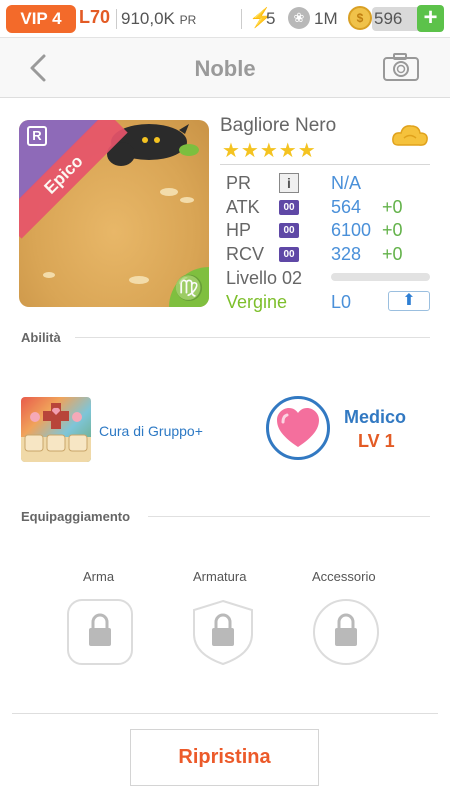 Image resolution: width=450 pixels, height=800 pixels. I want to click on stat-value: 328, so click(346, 254).